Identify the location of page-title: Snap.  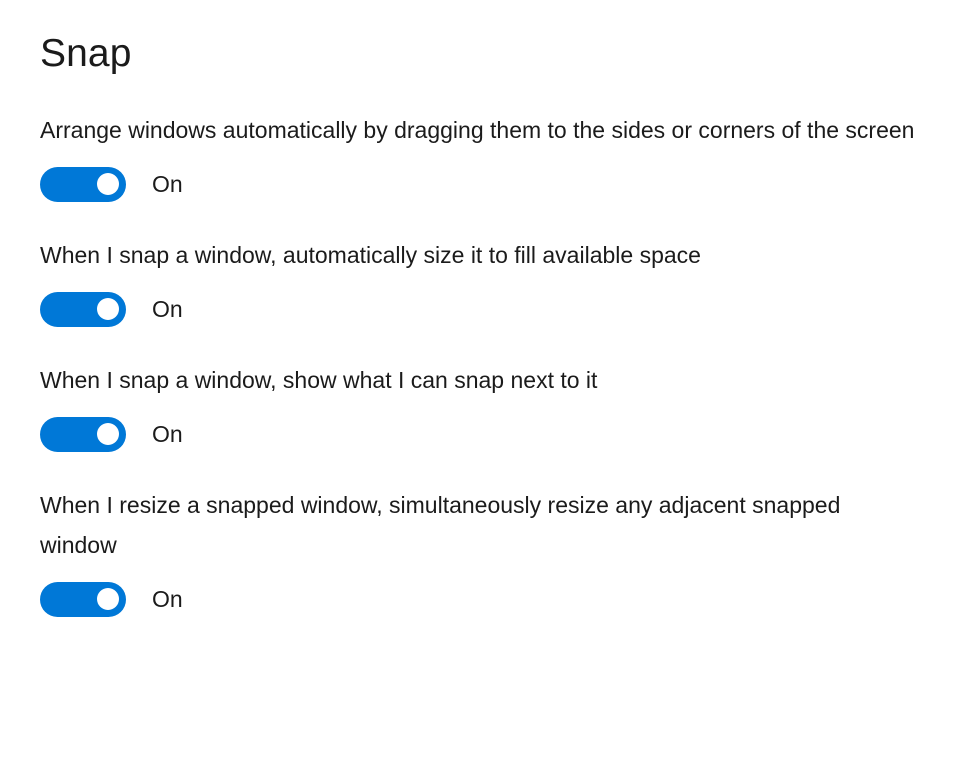
(86, 53).